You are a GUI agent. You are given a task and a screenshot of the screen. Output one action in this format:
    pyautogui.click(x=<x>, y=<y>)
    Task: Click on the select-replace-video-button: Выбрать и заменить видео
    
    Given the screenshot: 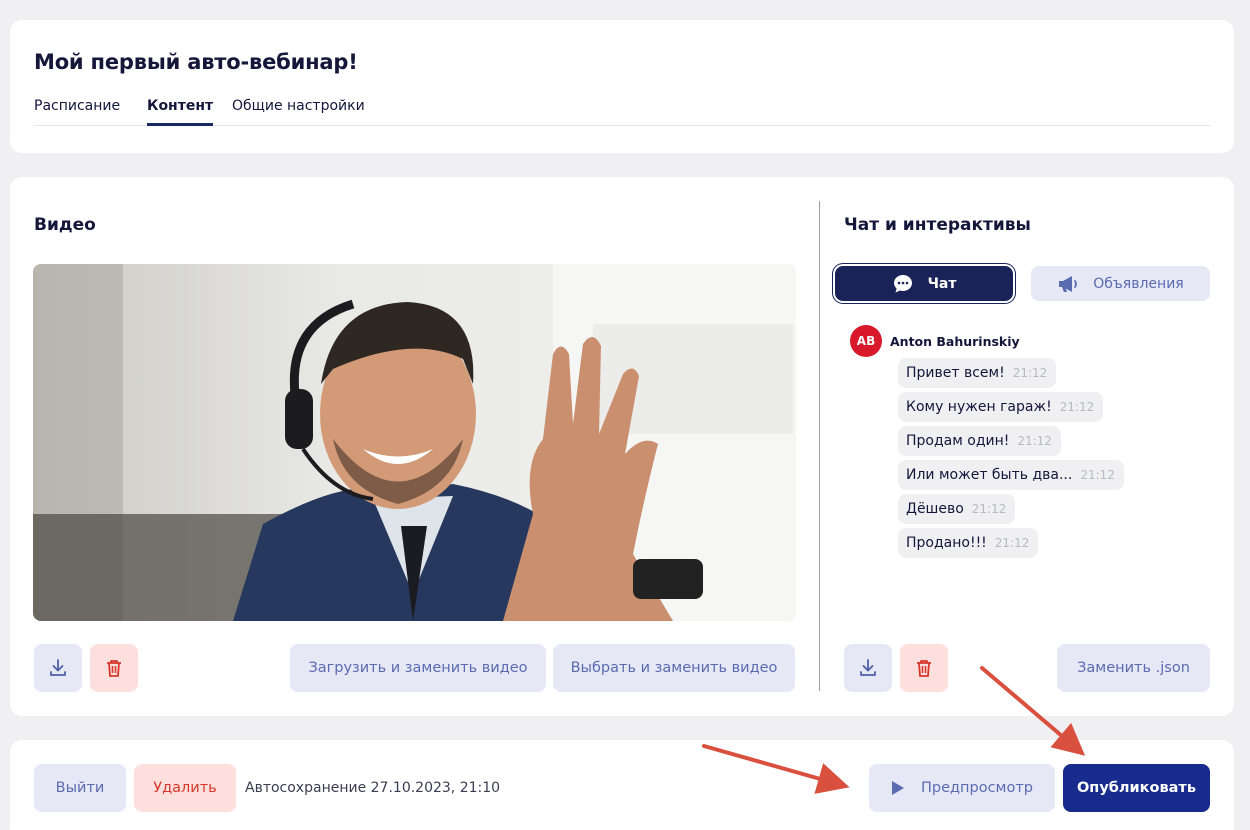 What is the action you would take?
    pyautogui.click(x=674, y=668)
    